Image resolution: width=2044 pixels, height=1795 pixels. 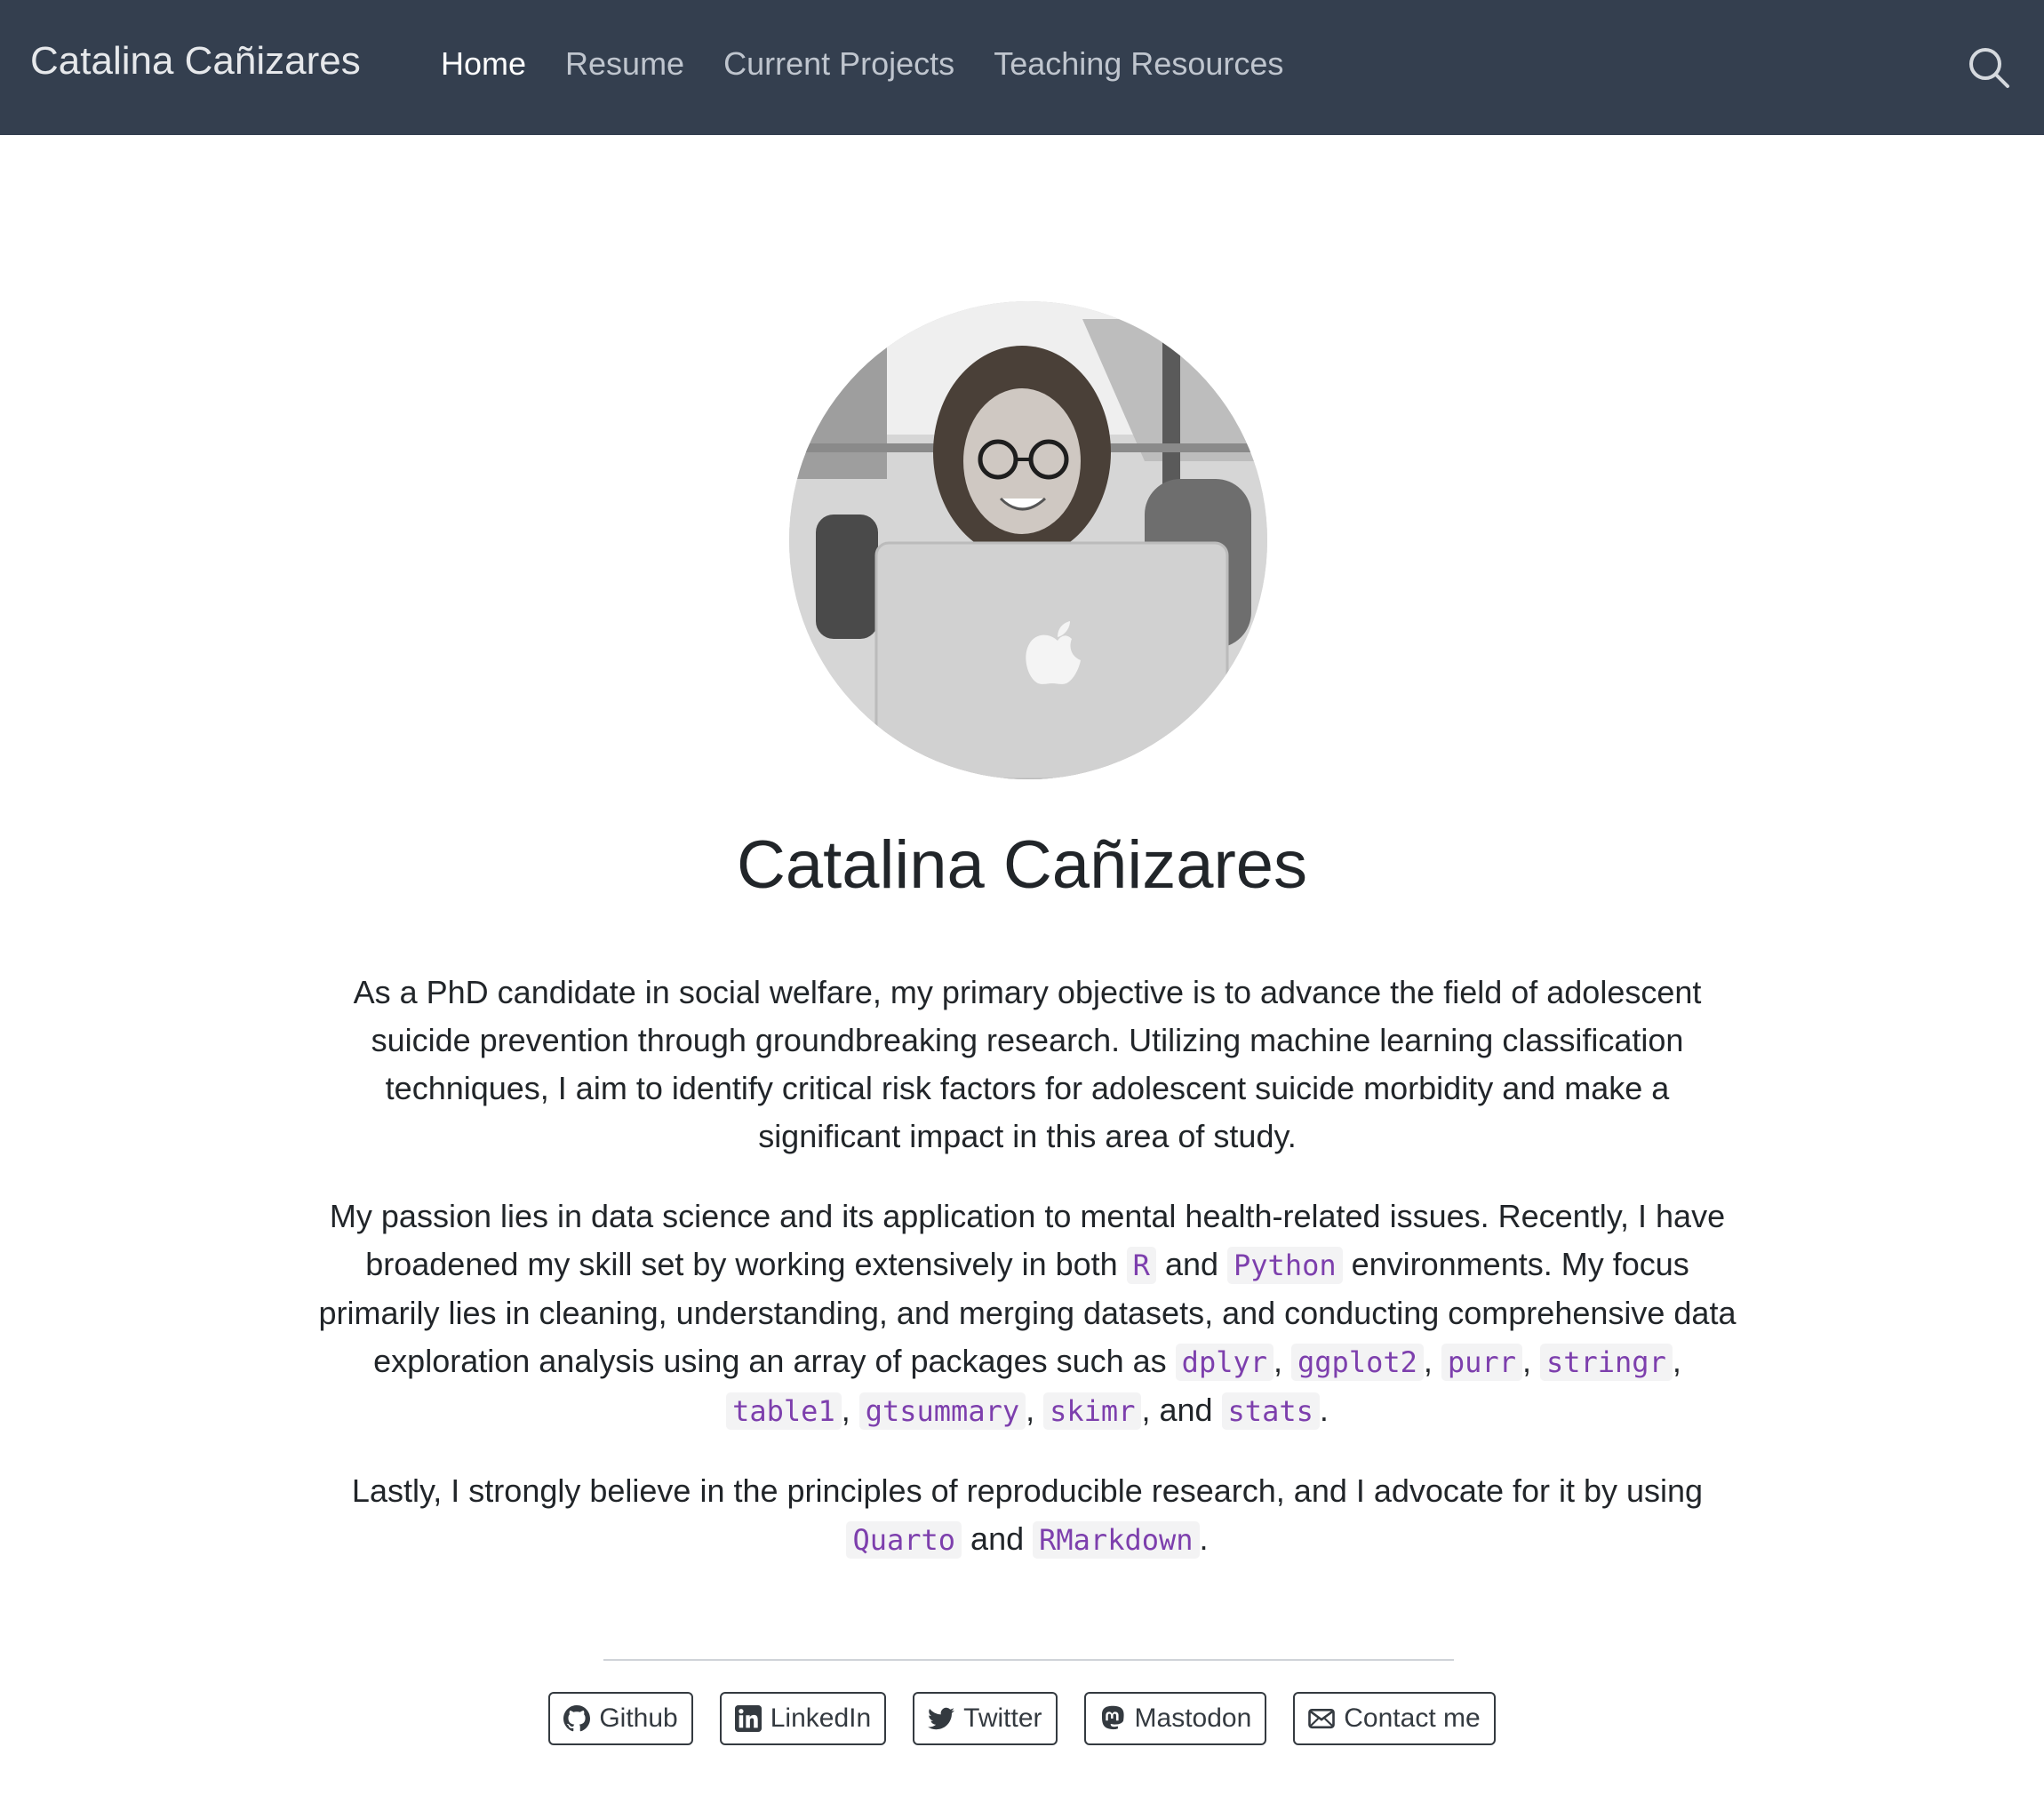 What do you see at coordinates (1224, 1363) in the screenshot?
I see `code-dplyr: dplyr` at bounding box center [1224, 1363].